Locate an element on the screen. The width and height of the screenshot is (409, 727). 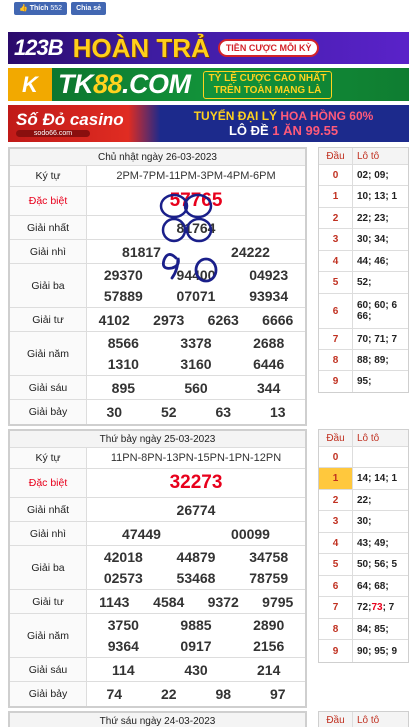
giai-nam-value: 3750 is located at coordinates (123, 624).